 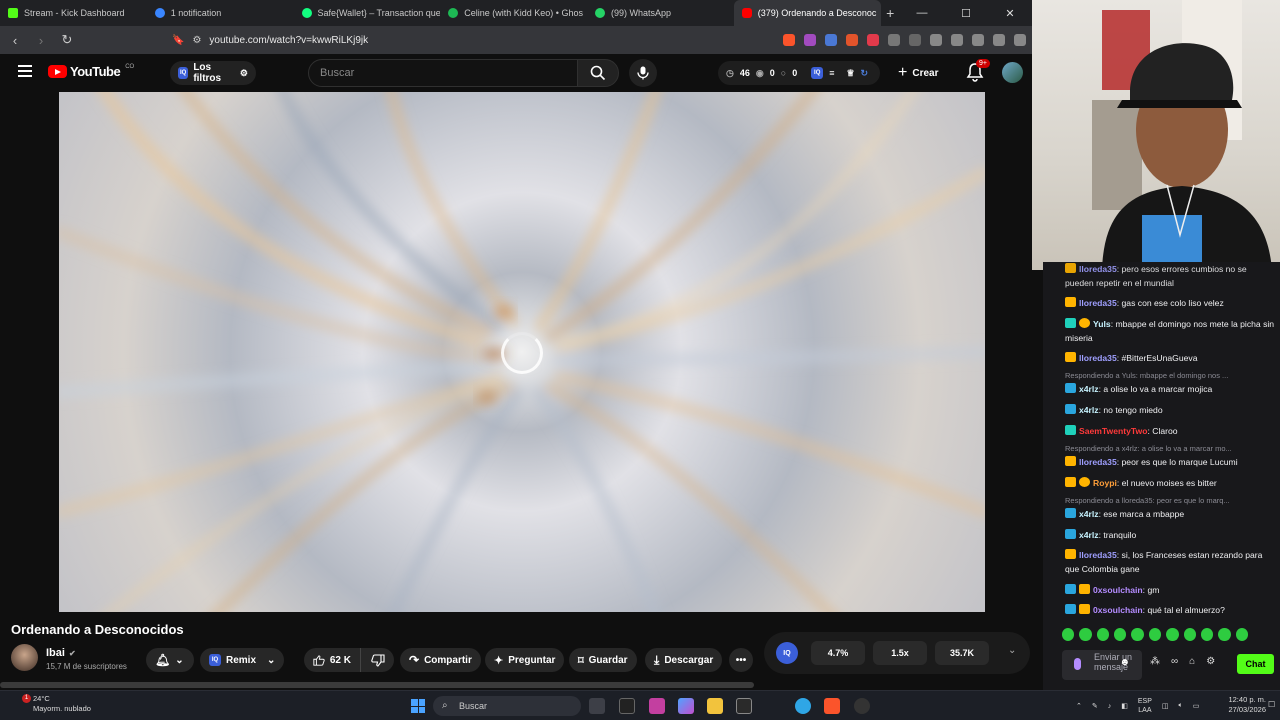 I want to click on pen-icon: ✎, so click(x=1095, y=706).